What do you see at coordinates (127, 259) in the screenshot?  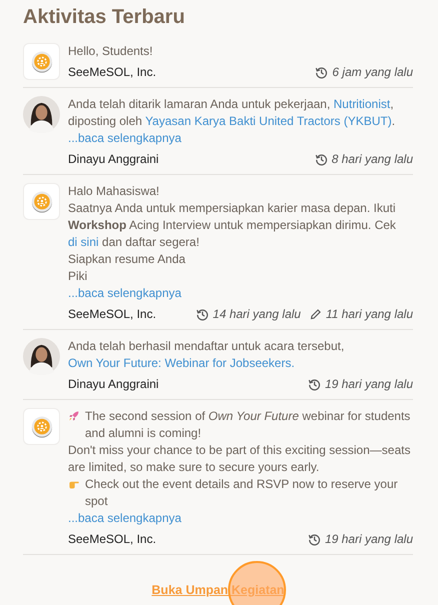 I see `message-text: Siapkan resume Anda` at bounding box center [127, 259].